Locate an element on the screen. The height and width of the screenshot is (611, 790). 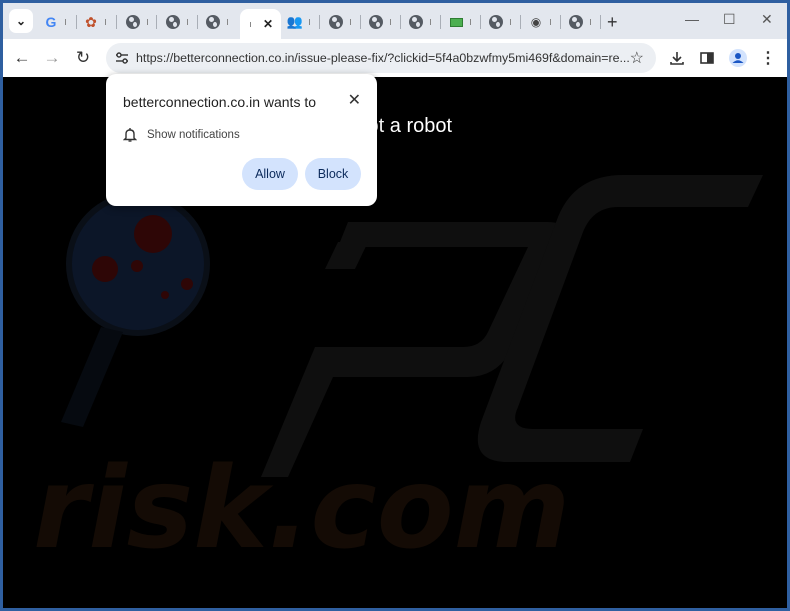
tab: G is located at coordinates (55, 22).